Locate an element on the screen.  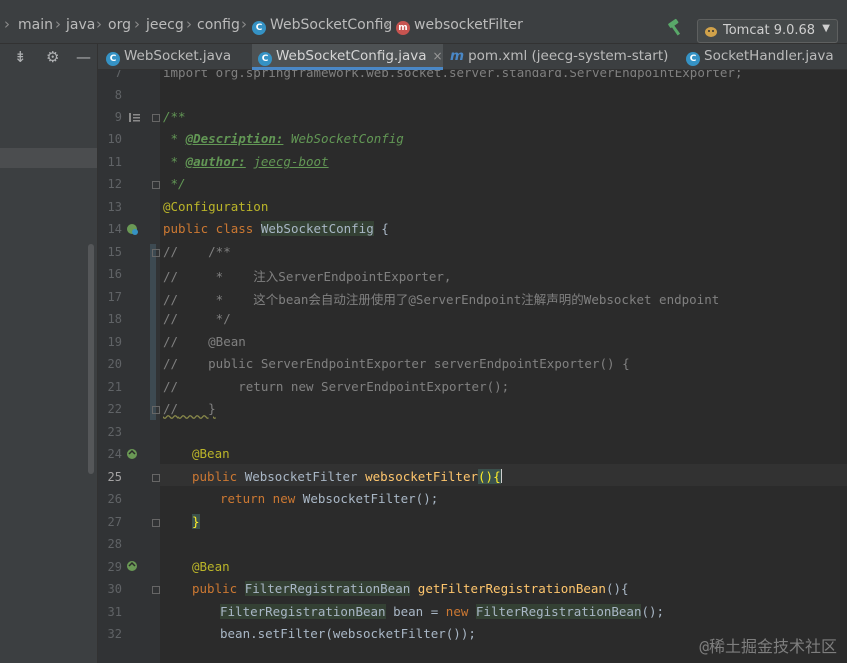
doc-text: WebSocketConfig is located at coordinates (343, 138).